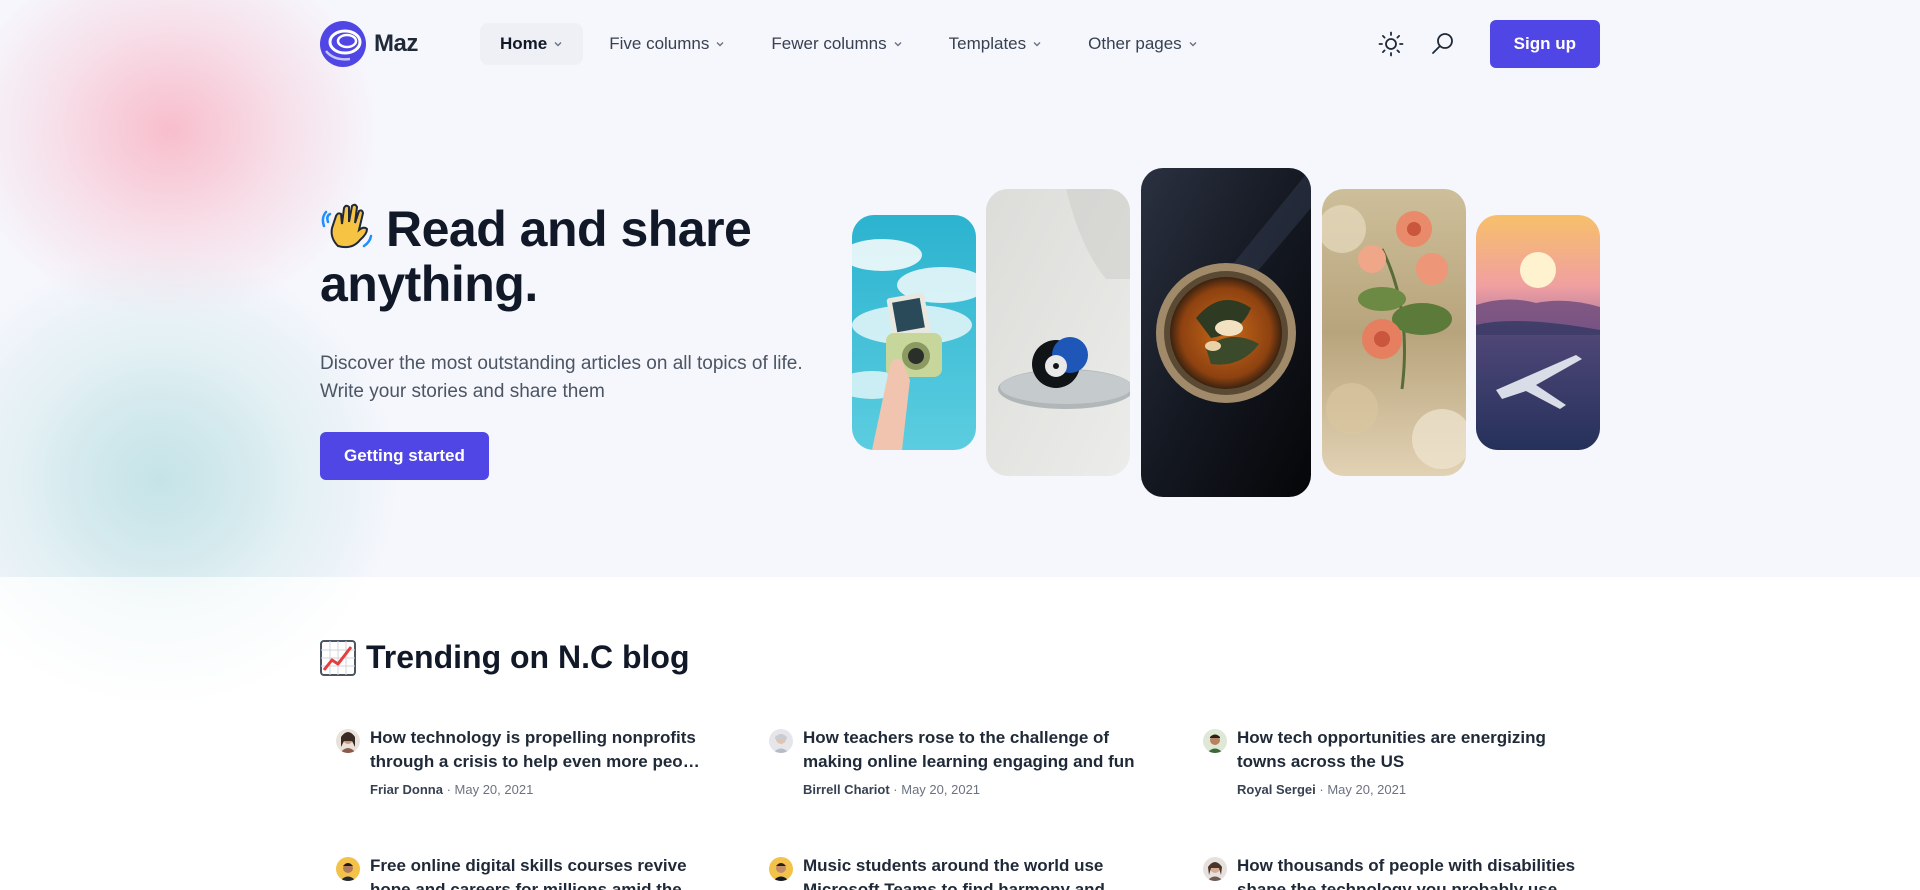  Describe the element at coordinates (1538, 332) in the screenshot. I see `hero-image-airplane` at that location.